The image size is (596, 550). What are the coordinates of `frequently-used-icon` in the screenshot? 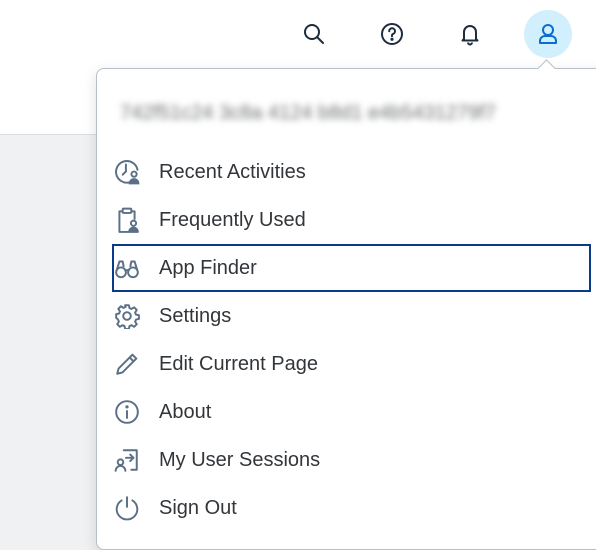 It's located at (127, 220).